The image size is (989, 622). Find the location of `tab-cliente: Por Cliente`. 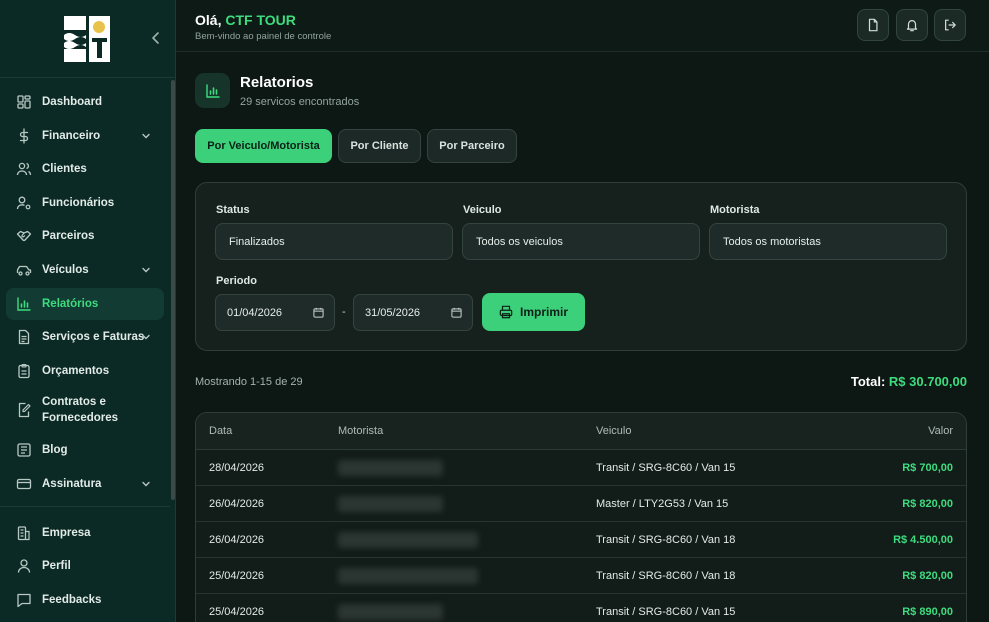

tab-cliente: Por Cliente is located at coordinates (379, 146).